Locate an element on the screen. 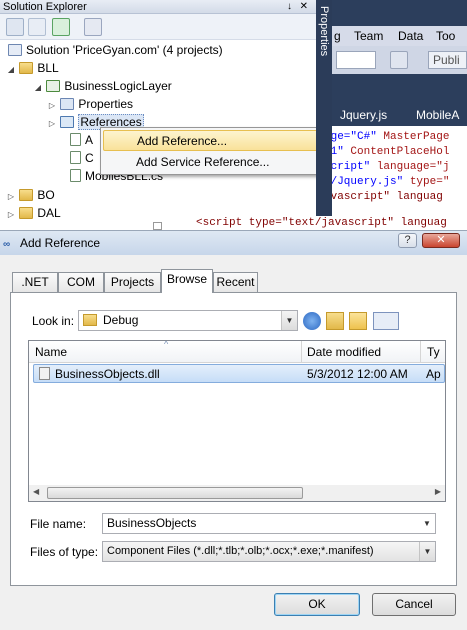 The height and width of the screenshot is (630, 467). properties-folder-icon is located at coordinates (67, 104).